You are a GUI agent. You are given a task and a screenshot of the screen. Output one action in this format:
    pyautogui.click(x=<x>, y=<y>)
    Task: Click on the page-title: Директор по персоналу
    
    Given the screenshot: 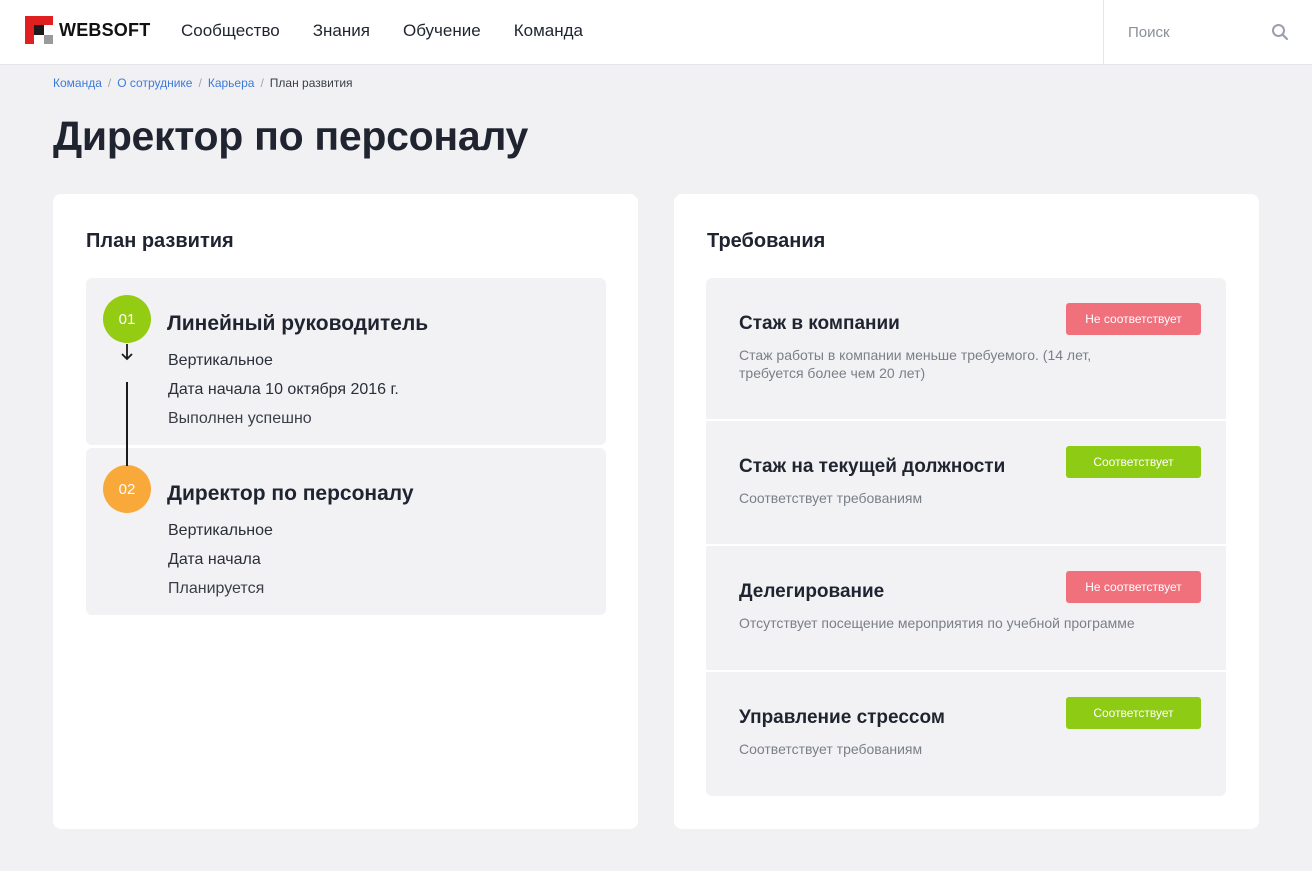 What is the action you would take?
    pyautogui.click(x=291, y=136)
    